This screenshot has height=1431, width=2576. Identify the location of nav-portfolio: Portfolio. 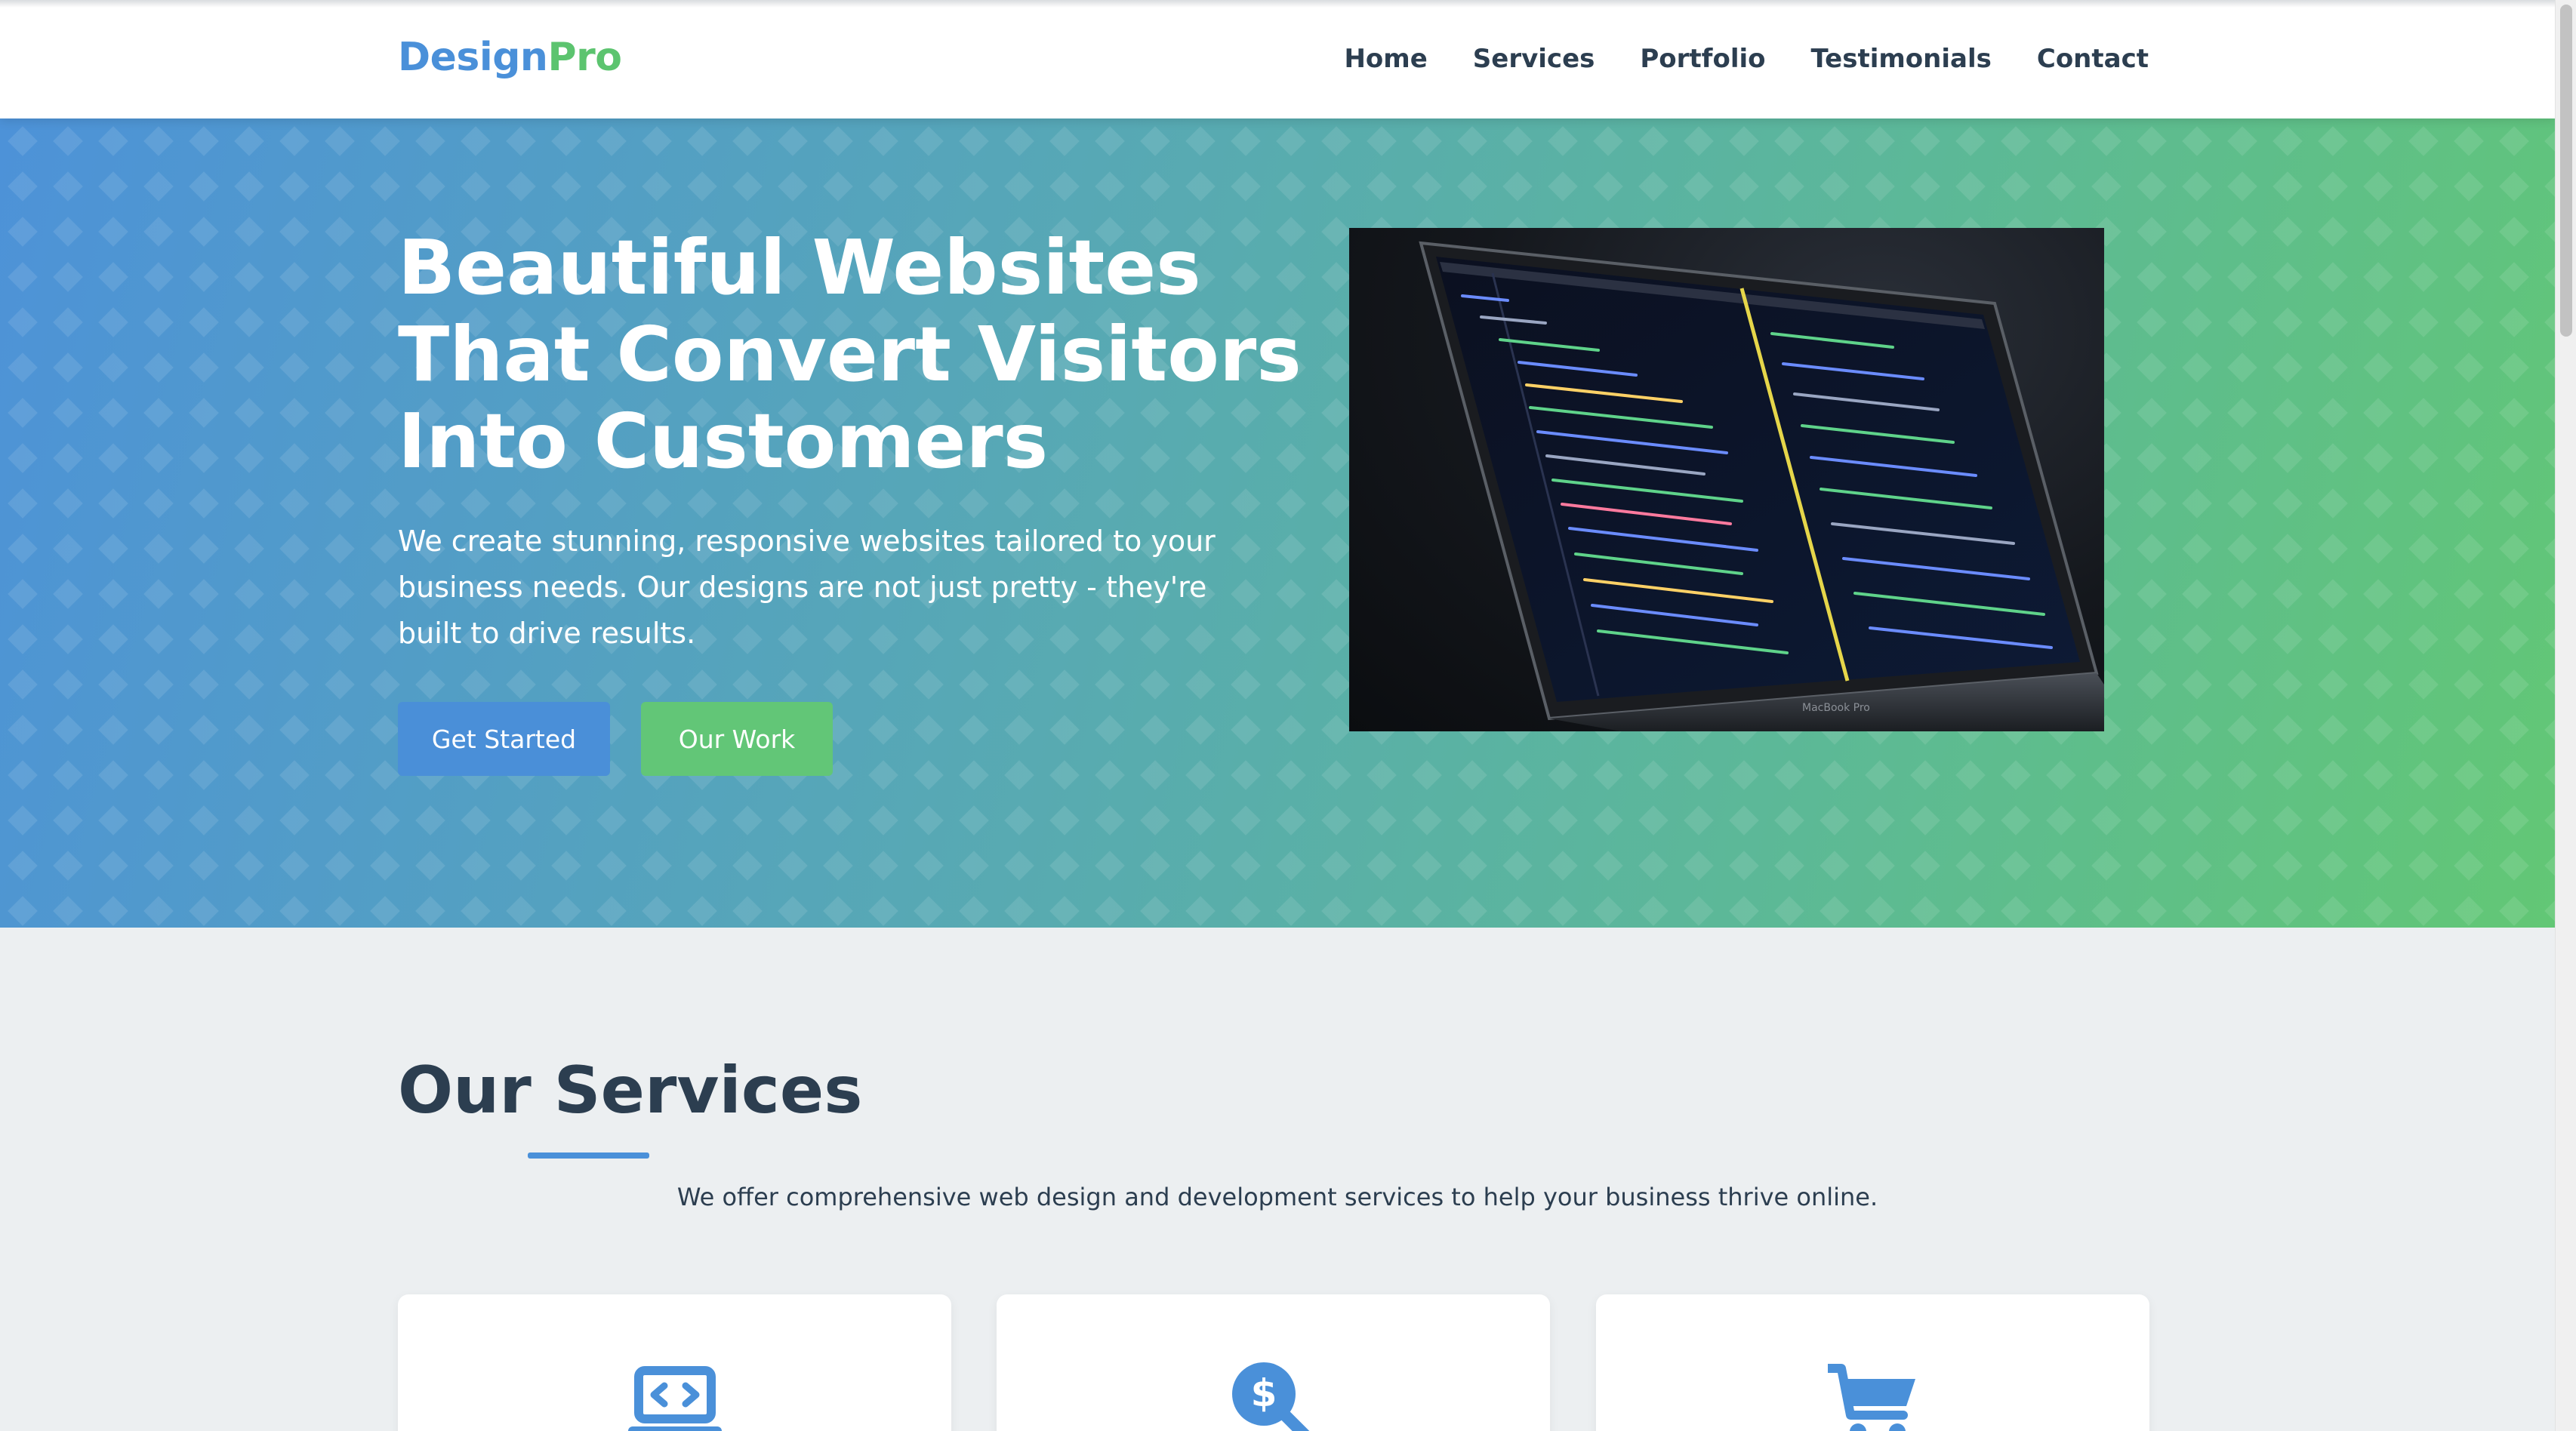
(1703, 59).